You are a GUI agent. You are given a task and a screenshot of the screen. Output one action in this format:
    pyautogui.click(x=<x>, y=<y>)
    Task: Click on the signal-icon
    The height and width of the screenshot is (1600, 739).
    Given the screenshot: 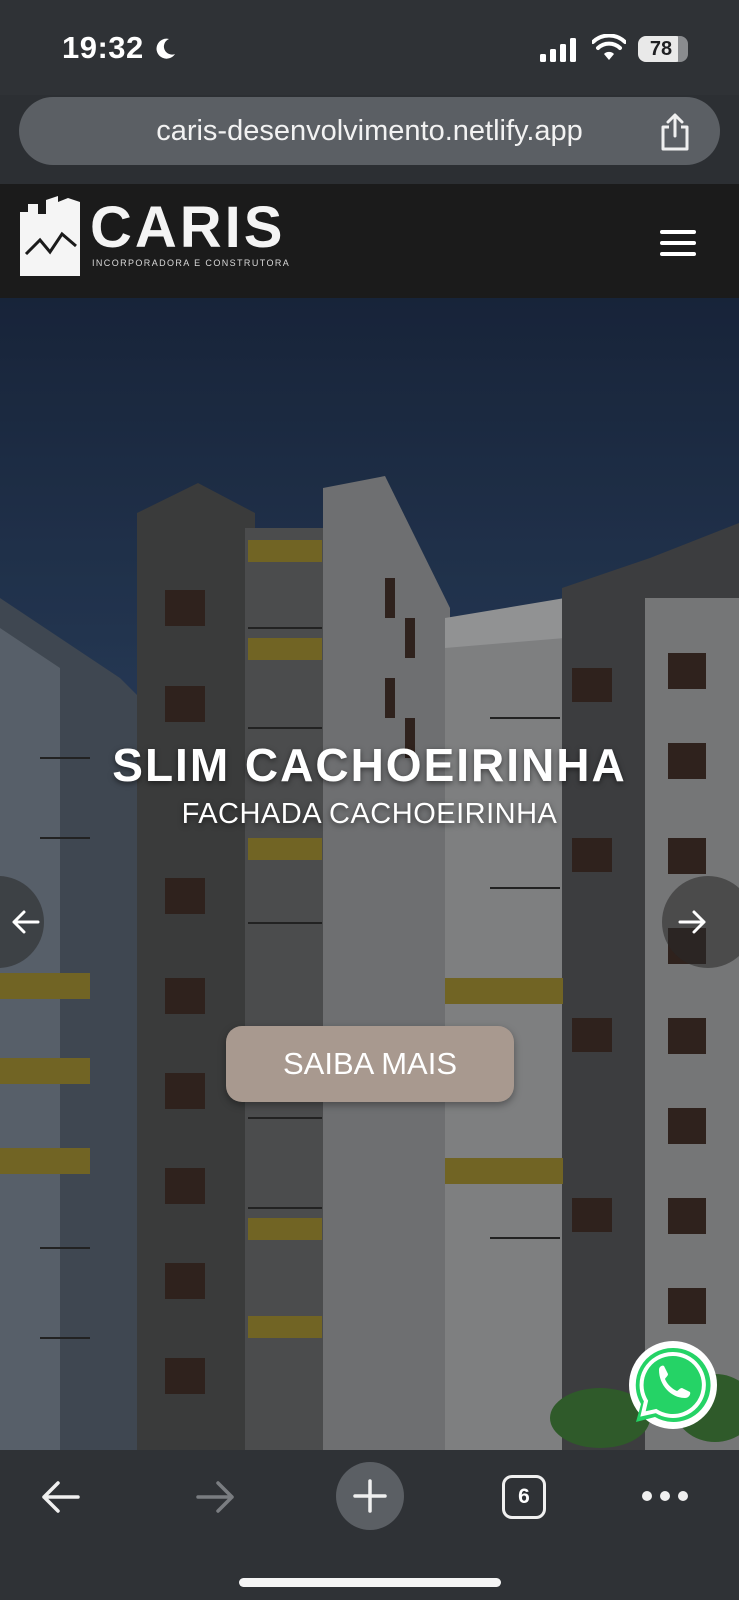 What is the action you would take?
    pyautogui.click(x=558, y=50)
    